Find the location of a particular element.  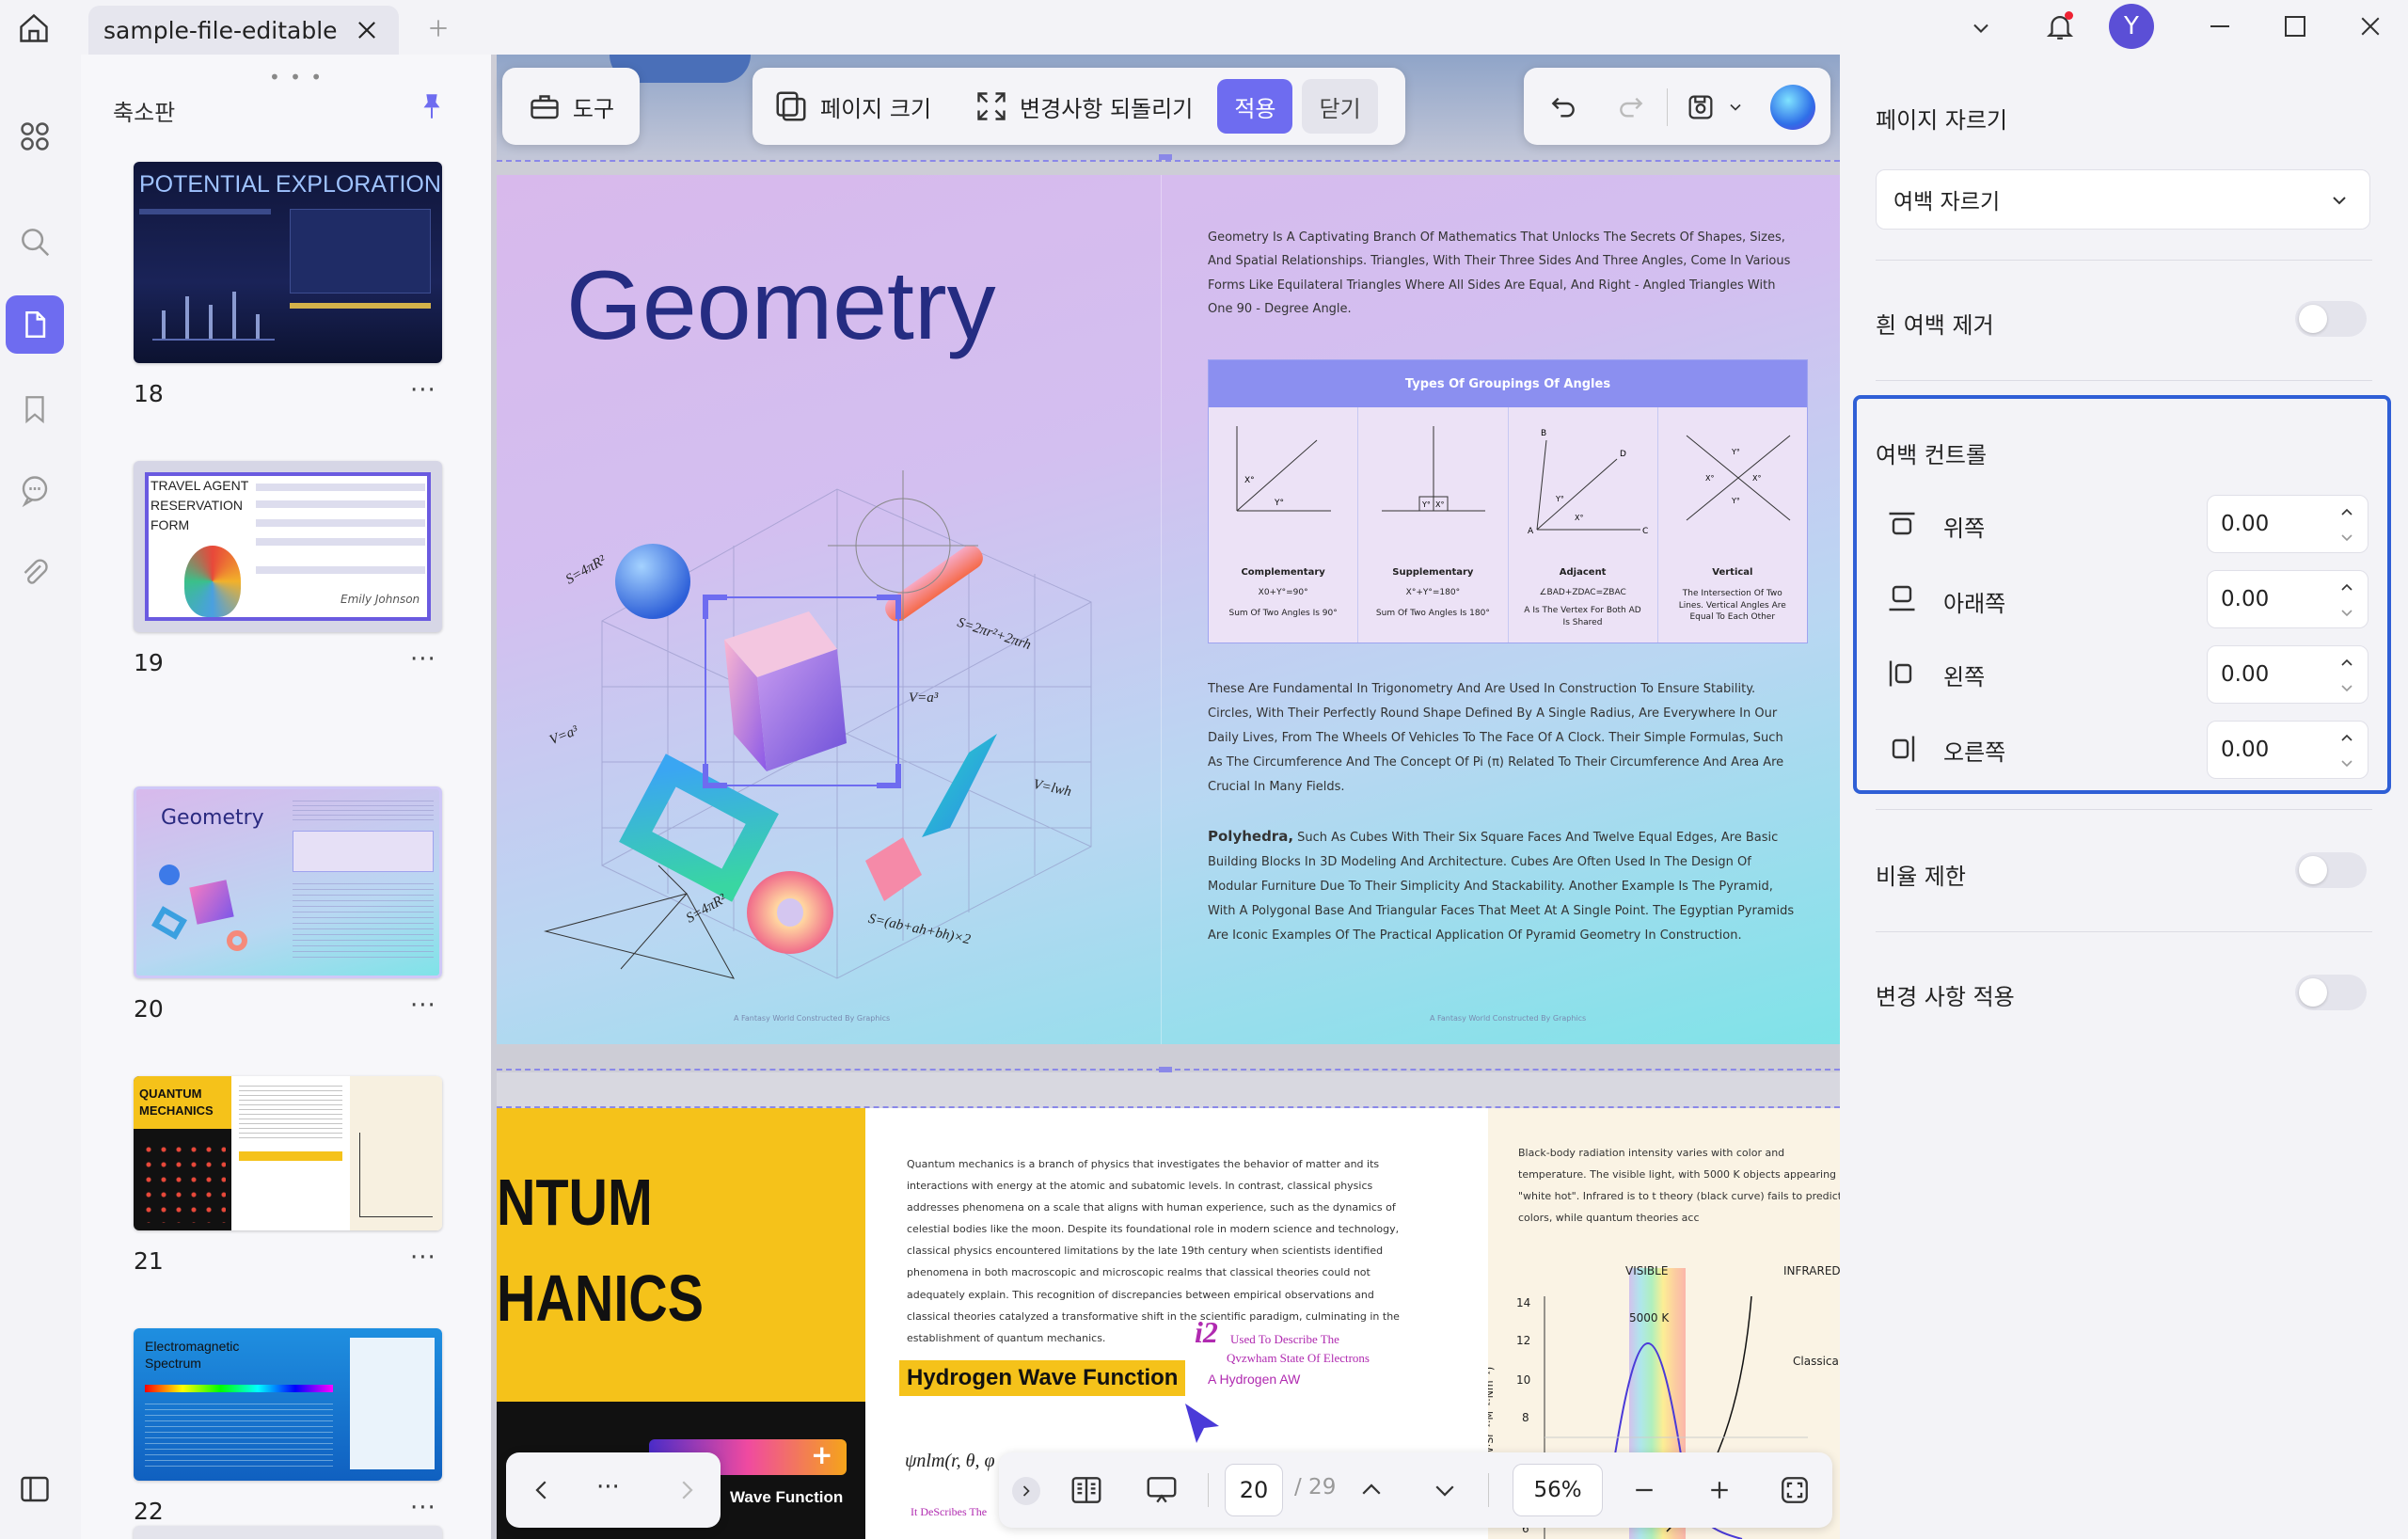

left-rail is located at coordinates (40, 797).